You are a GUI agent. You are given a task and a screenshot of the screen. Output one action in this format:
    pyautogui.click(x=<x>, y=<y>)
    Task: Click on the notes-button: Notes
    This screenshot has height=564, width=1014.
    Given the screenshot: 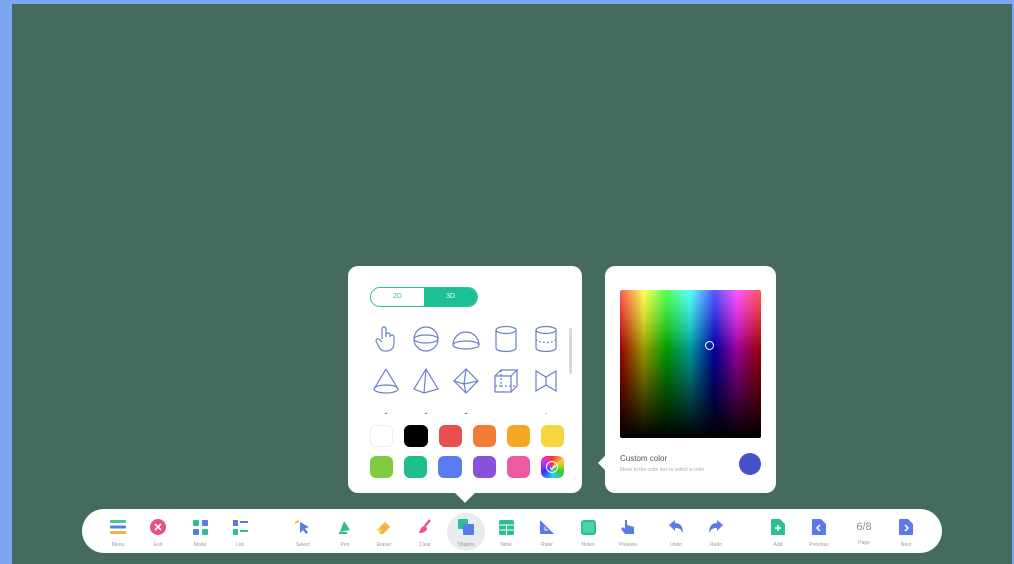 What is the action you would take?
    pyautogui.click(x=588, y=531)
    